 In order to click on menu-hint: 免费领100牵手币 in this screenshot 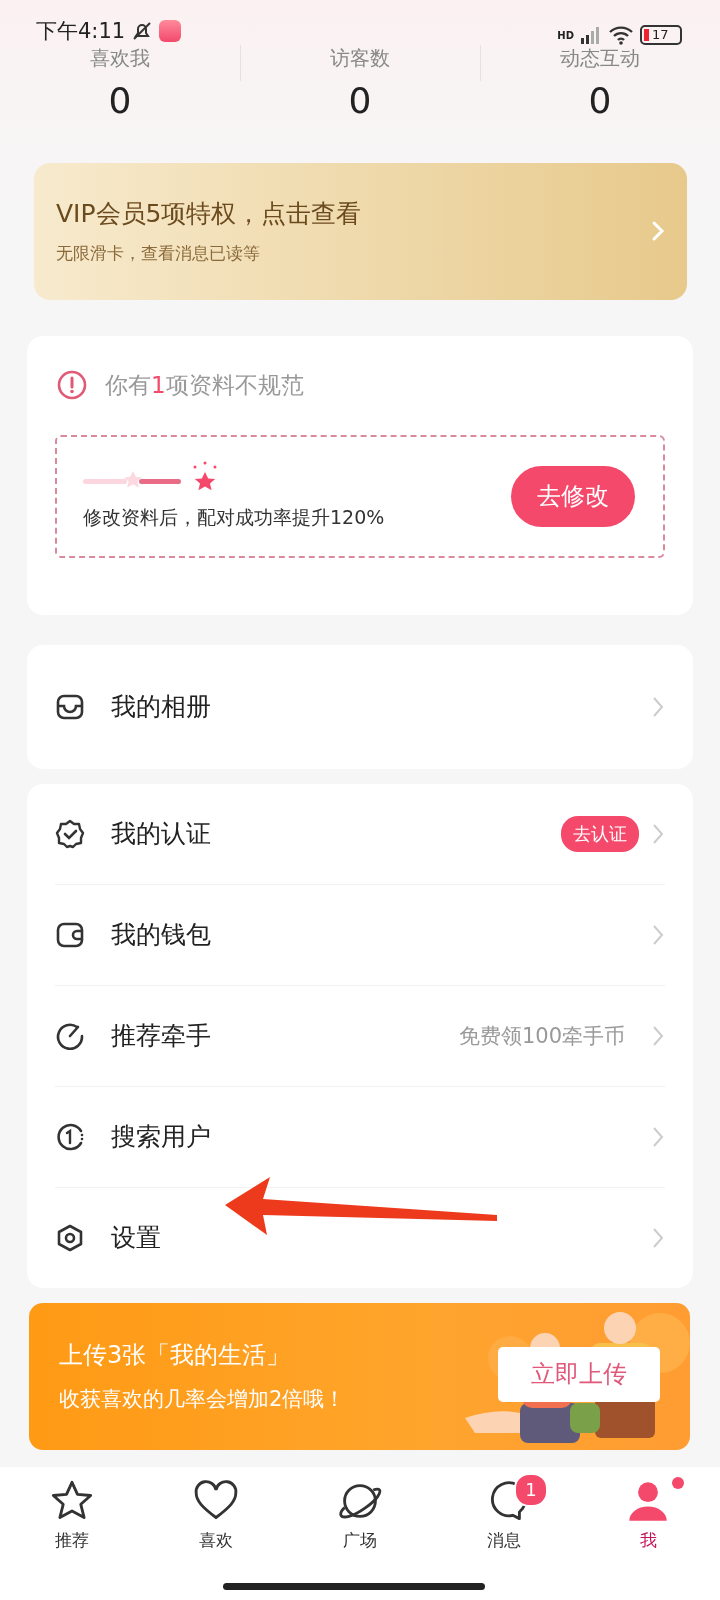, I will do `click(541, 1036)`.